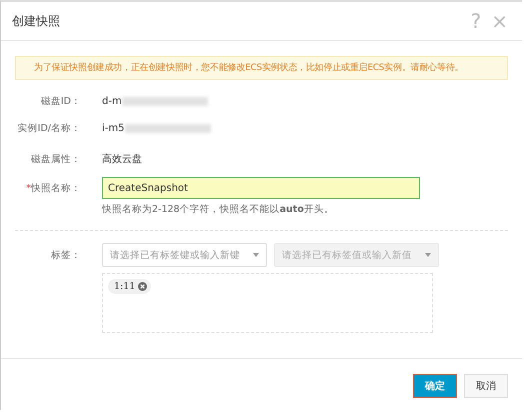 The height and width of the screenshot is (413, 524). Describe the element at coordinates (122, 159) in the screenshot. I see `field-value: 高效云盘` at that location.